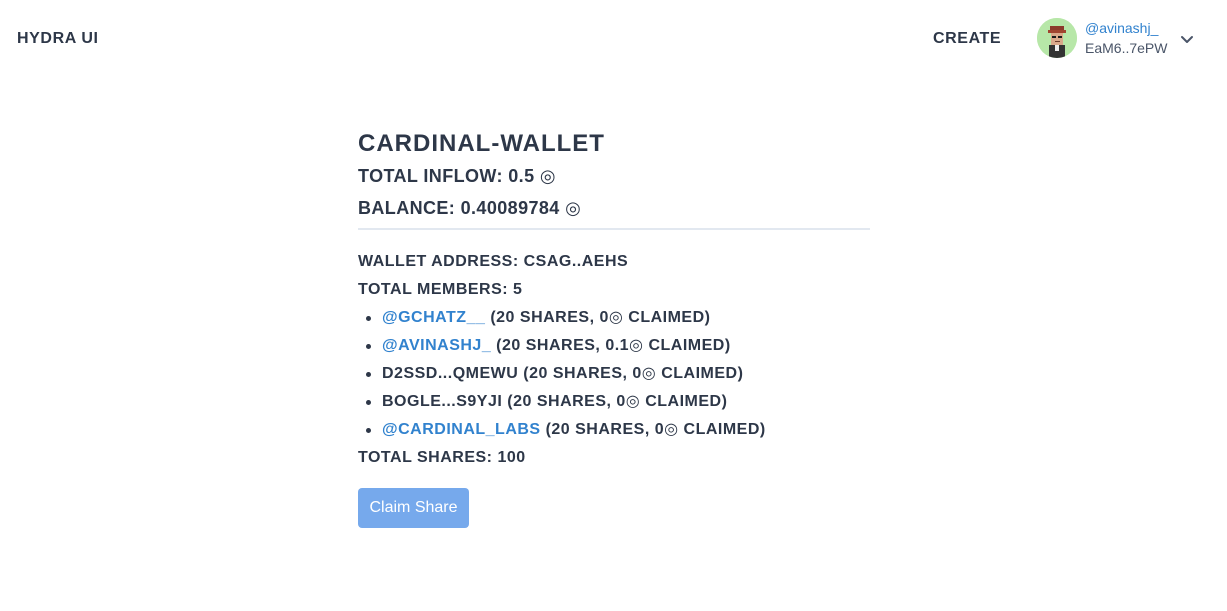 This screenshot has width=1227, height=611. Describe the element at coordinates (1122, 39) in the screenshot. I see `account-menu: @avinashj_ EaM6..7ePW` at that location.